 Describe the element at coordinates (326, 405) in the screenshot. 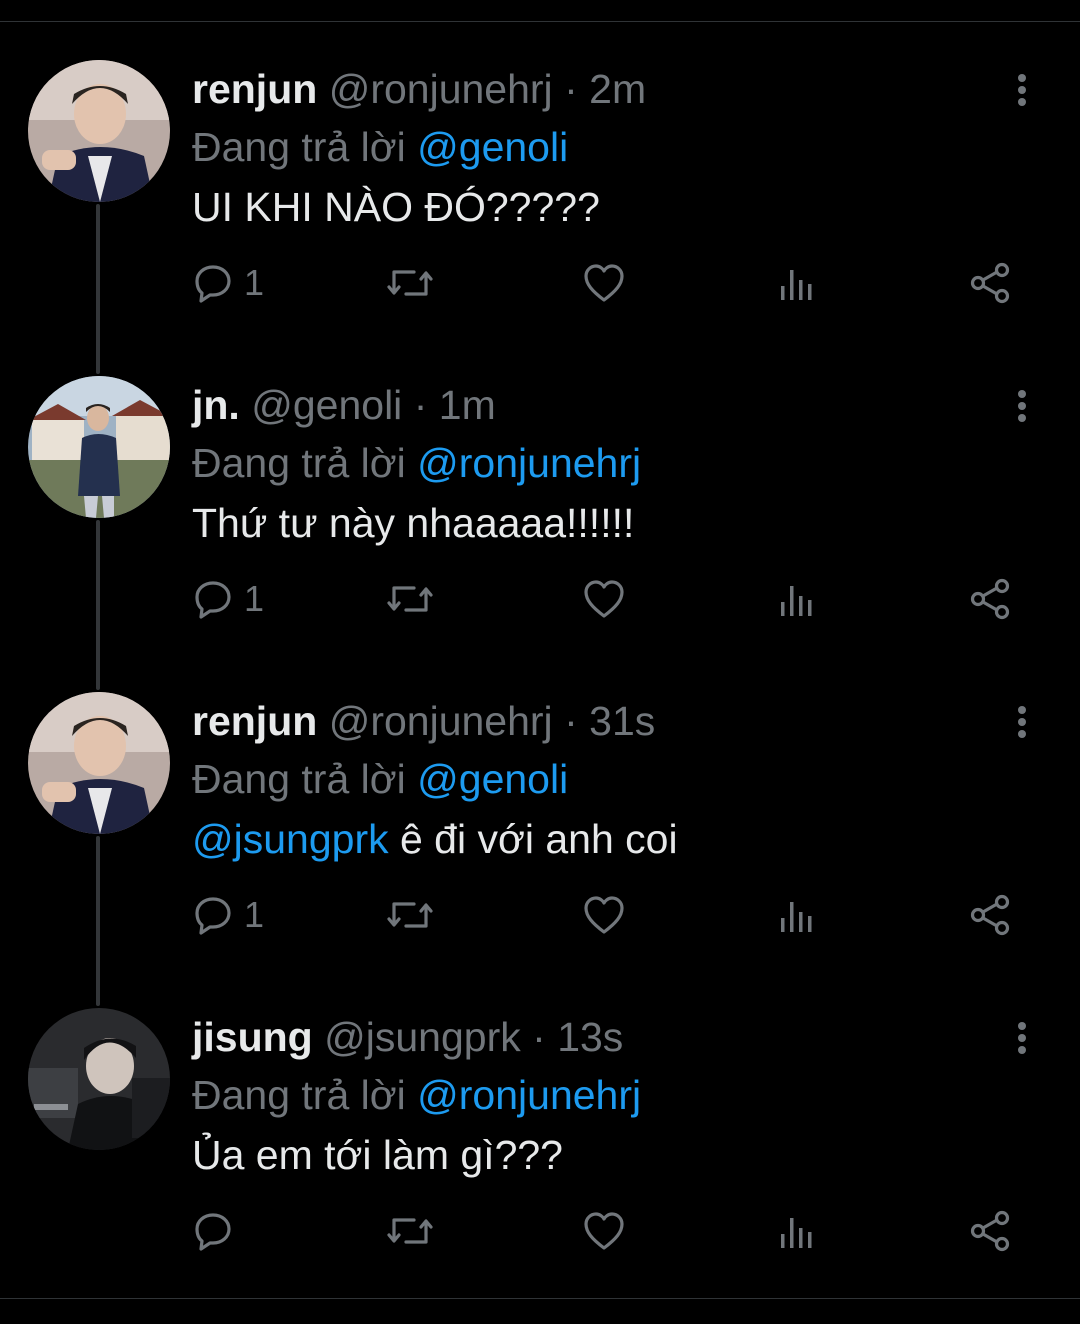

I see `user-handle: @genoli` at that location.